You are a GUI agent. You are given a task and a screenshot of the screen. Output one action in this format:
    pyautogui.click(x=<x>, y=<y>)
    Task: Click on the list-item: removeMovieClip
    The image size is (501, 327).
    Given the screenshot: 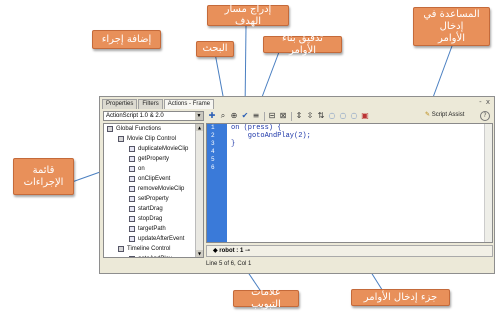 What is the action you would take?
    pyautogui.click(x=153, y=189)
    